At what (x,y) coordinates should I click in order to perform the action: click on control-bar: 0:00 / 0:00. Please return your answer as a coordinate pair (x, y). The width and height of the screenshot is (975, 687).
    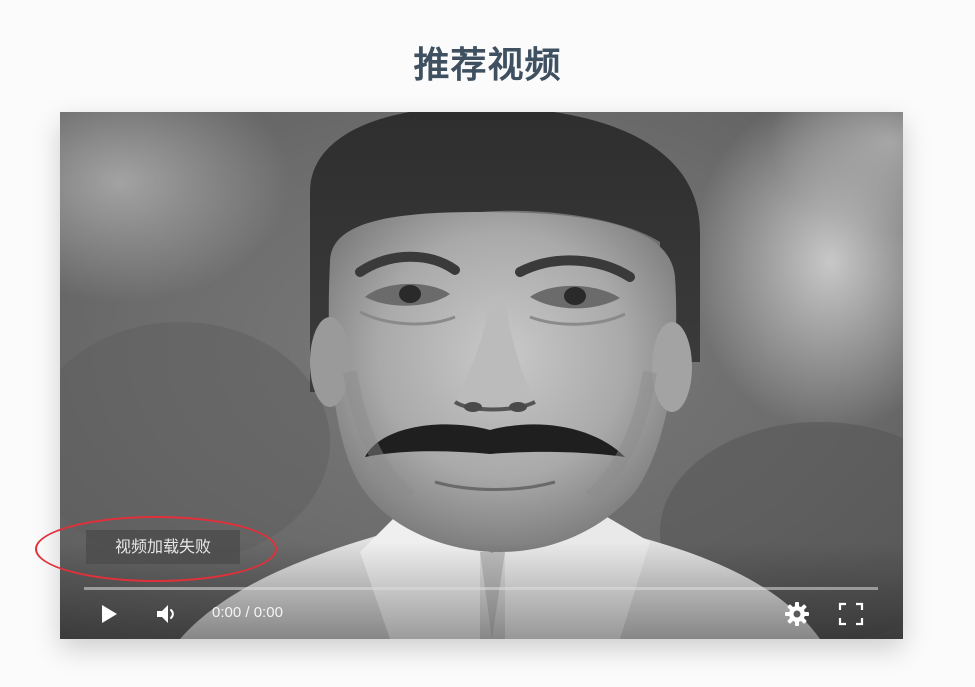
    Looking at the image, I should click on (481, 614).